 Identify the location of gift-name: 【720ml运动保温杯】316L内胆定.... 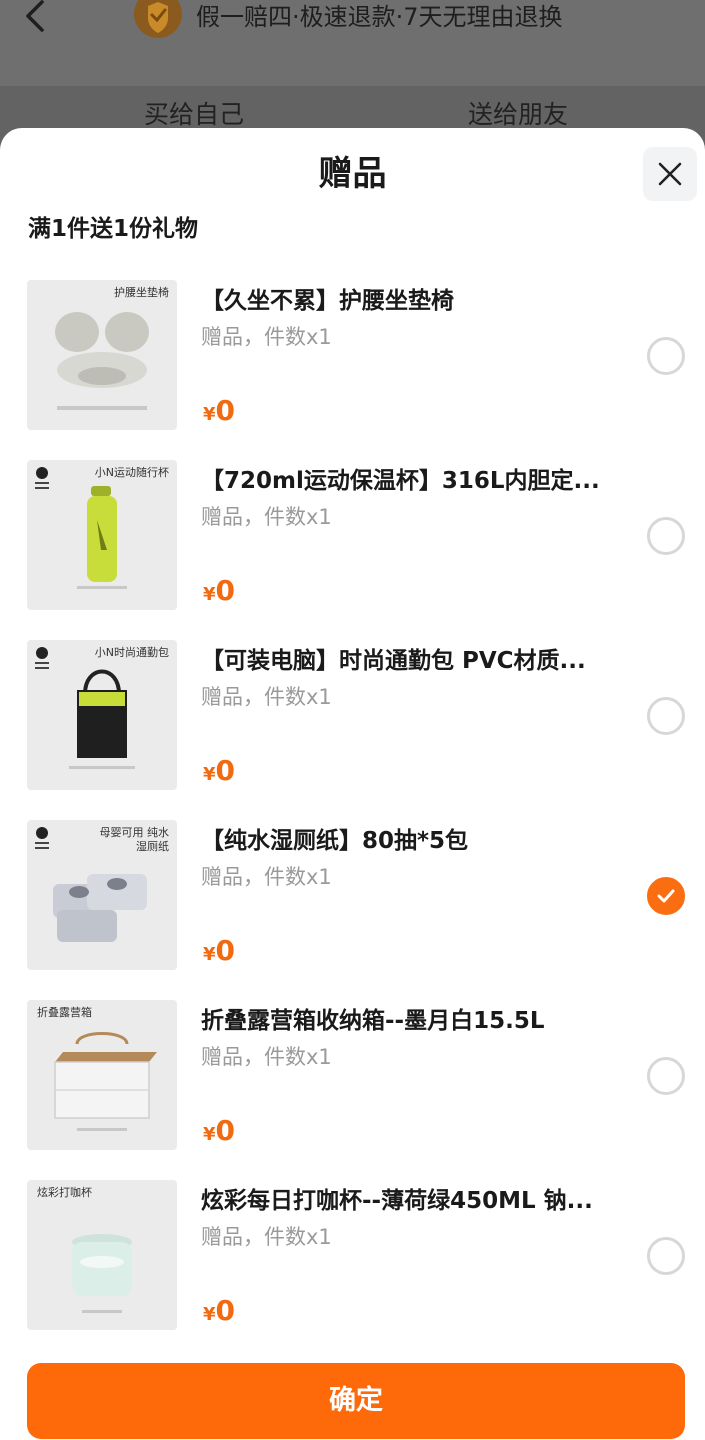
(400, 481).